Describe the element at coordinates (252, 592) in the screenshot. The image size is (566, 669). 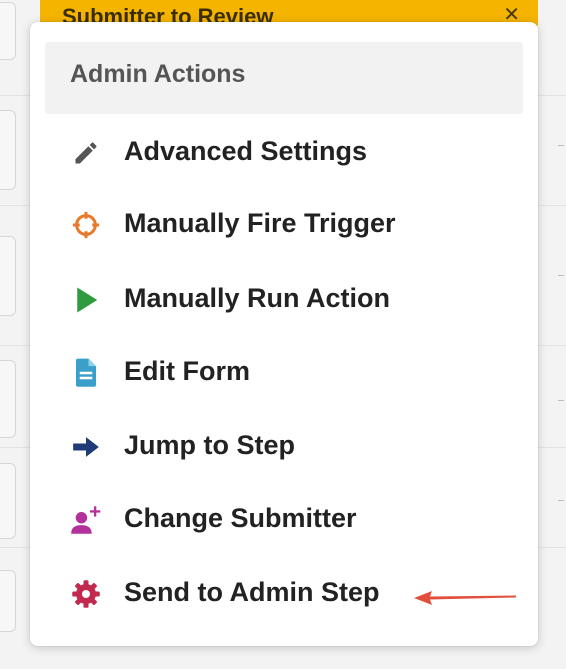
I see `menu-item-label: Send to Admin Step` at that location.